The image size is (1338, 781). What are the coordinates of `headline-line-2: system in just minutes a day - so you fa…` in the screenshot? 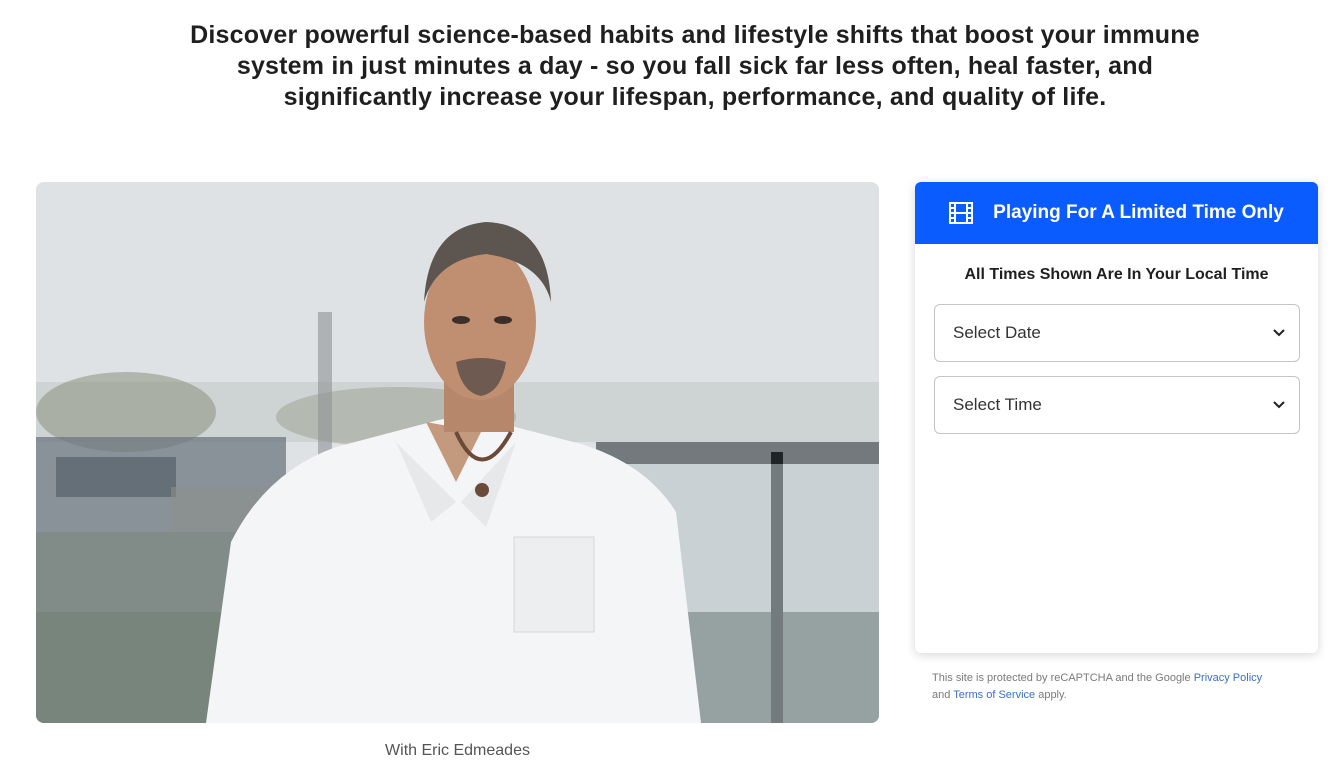 It's located at (695, 66).